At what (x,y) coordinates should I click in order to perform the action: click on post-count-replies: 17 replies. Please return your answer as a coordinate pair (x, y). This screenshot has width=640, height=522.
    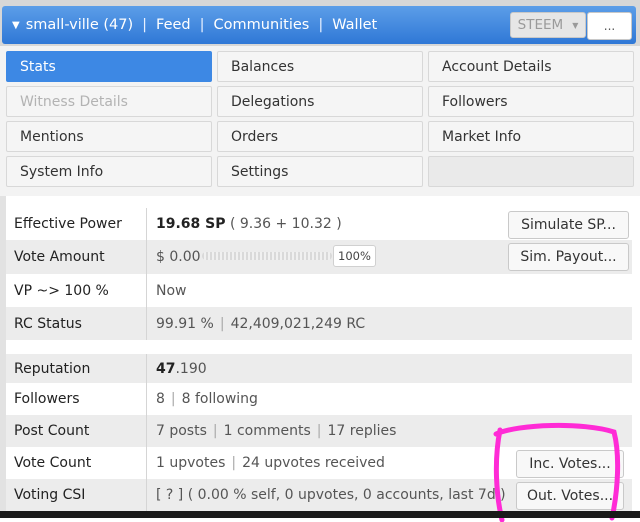
    Looking at the image, I should click on (362, 431).